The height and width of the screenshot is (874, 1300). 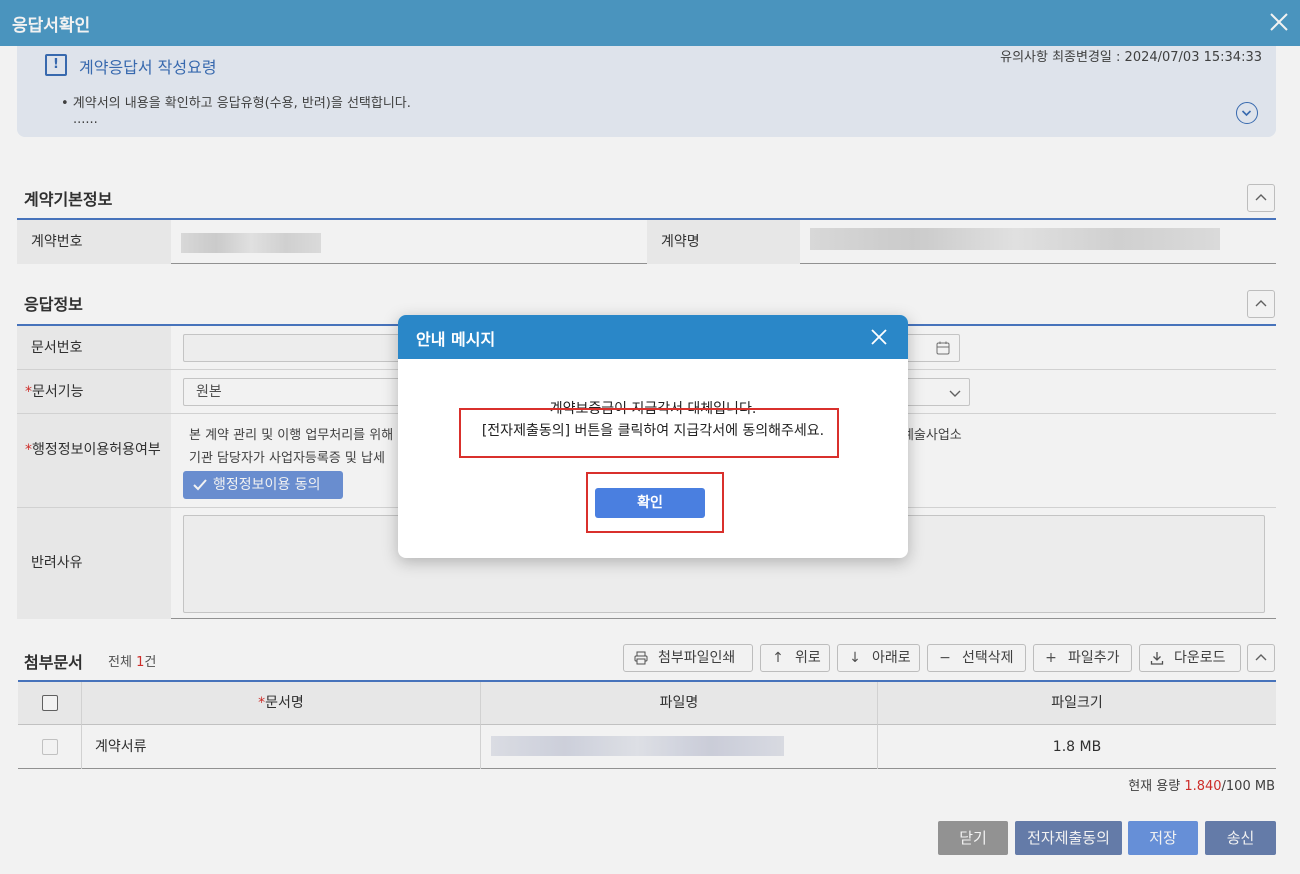 I want to click on highlight-message-box, so click(x=649, y=433).